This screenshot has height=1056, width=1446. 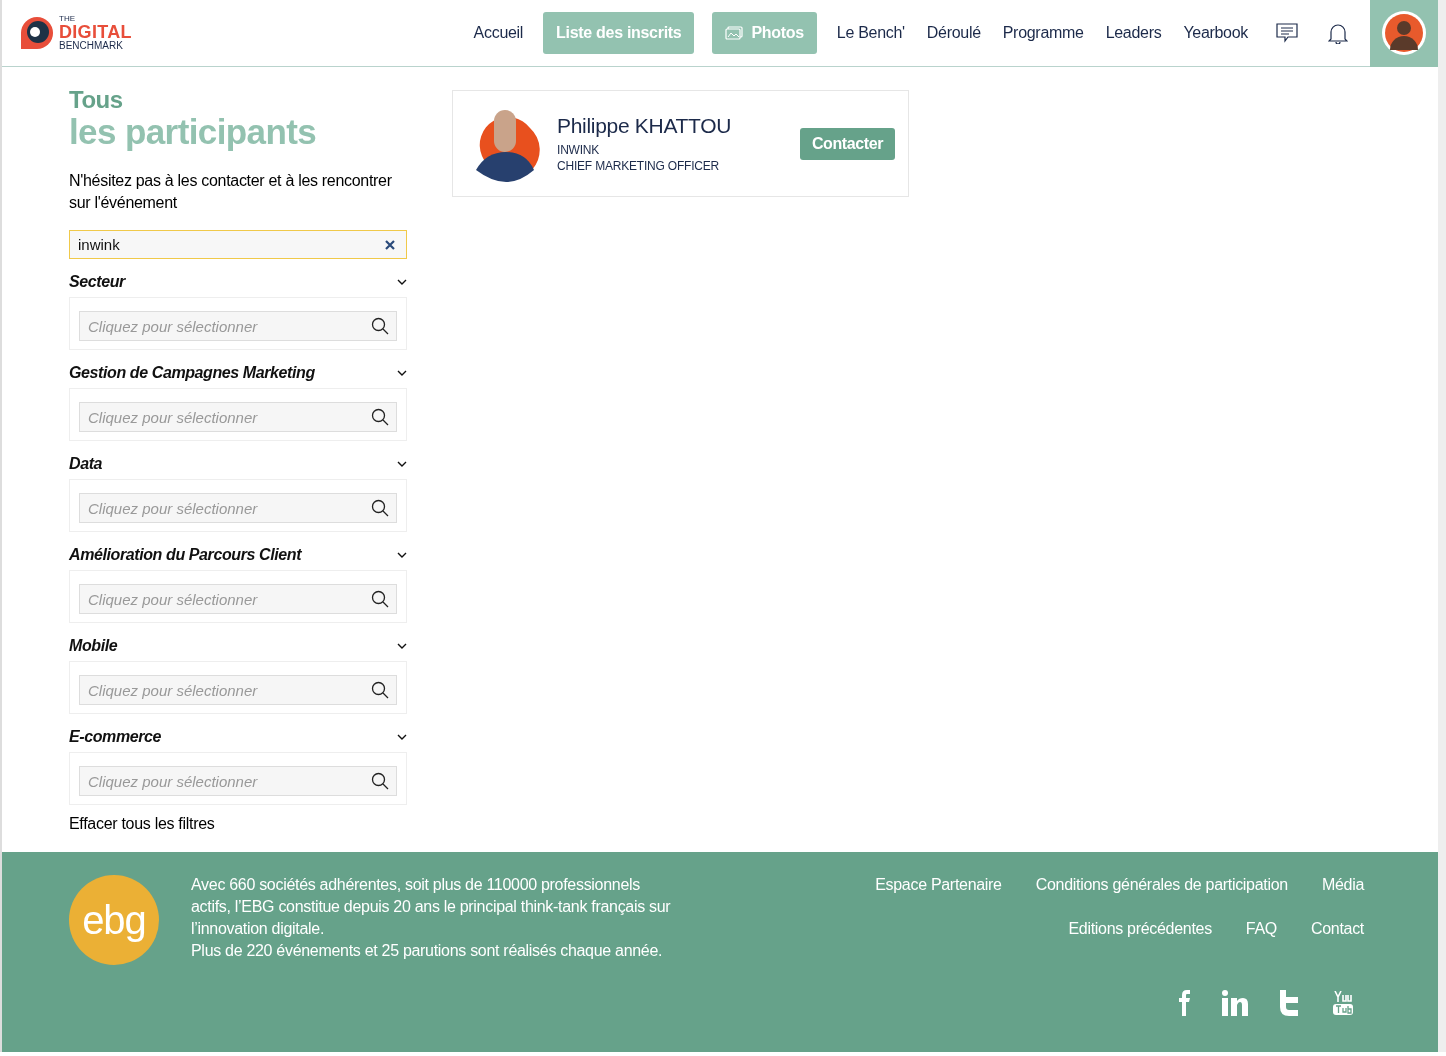 What do you see at coordinates (764, 33) in the screenshot?
I see `nav-link: Photos` at bounding box center [764, 33].